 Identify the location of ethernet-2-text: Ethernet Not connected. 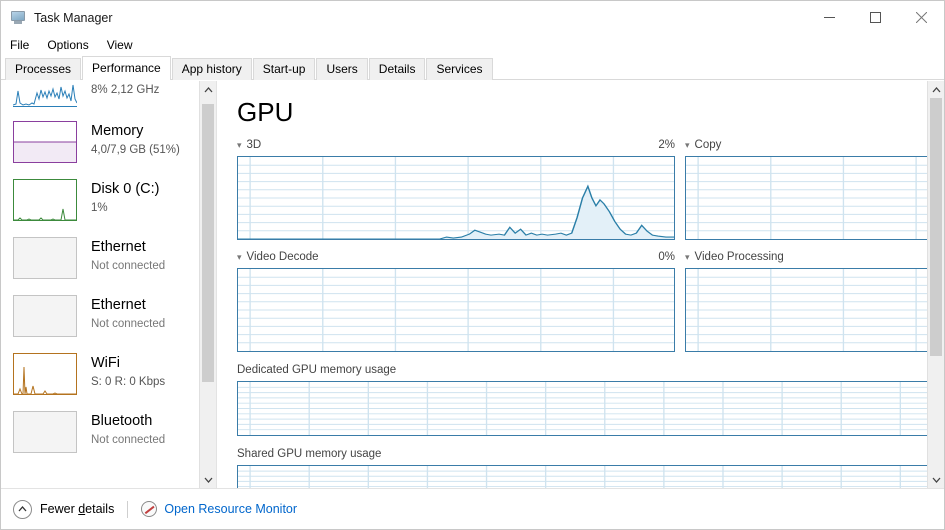
(128, 313).